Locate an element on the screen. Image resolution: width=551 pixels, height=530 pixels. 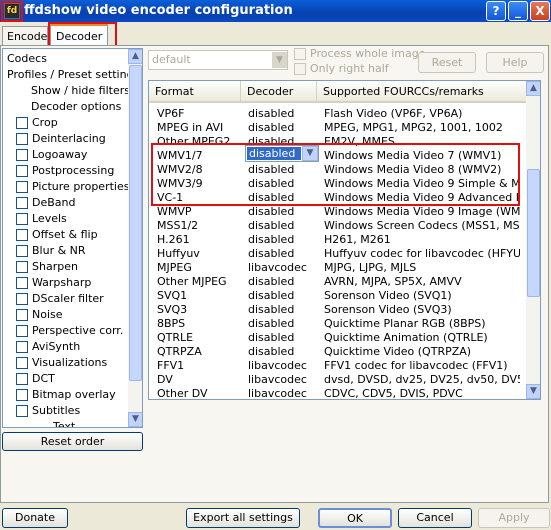
only-right-half-checkbox is located at coordinates (300, 69).